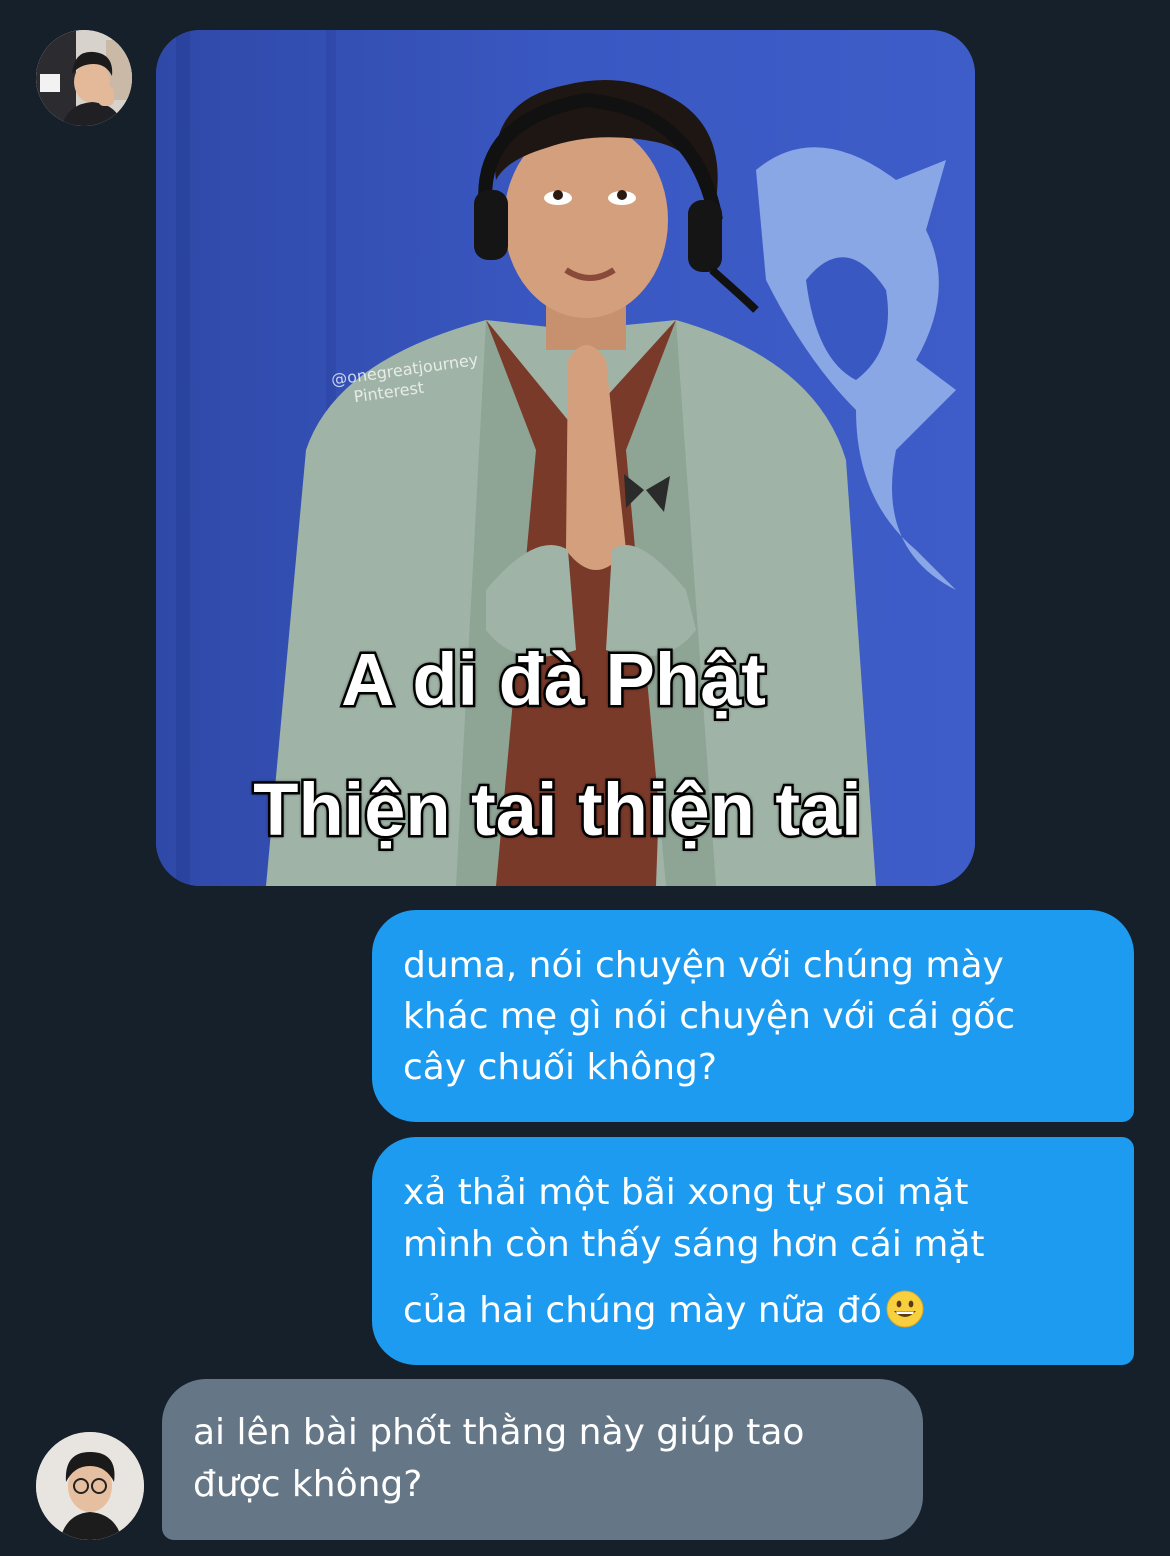 The width and height of the screenshot is (1170, 1556). What do you see at coordinates (499, 1432) in the screenshot?
I see `message-text-line: ai lên bài phốt thằng này giúp tao` at bounding box center [499, 1432].